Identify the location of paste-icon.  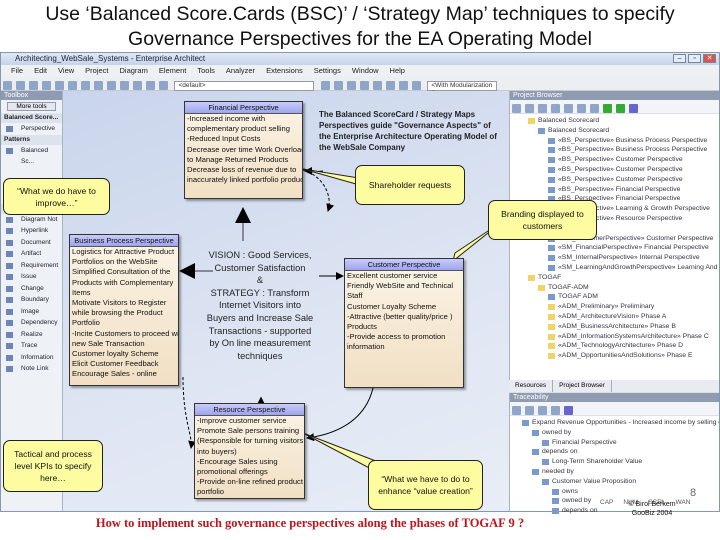
(72, 86).